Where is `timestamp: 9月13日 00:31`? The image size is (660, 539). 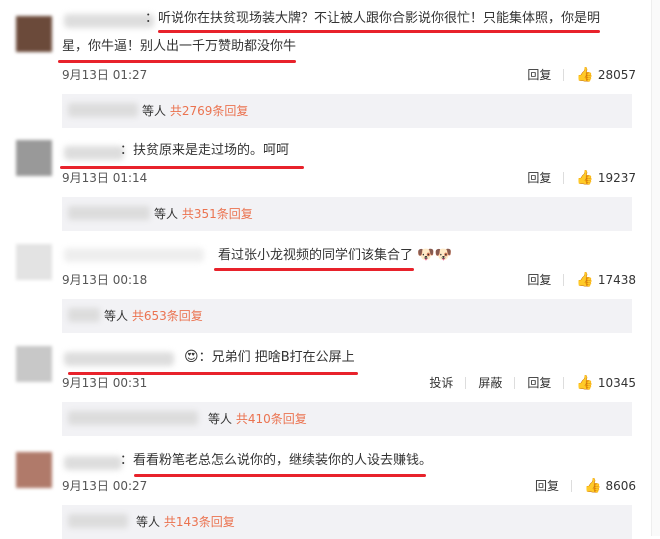
timestamp: 9月13日 00:31 is located at coordinates (105, 383).